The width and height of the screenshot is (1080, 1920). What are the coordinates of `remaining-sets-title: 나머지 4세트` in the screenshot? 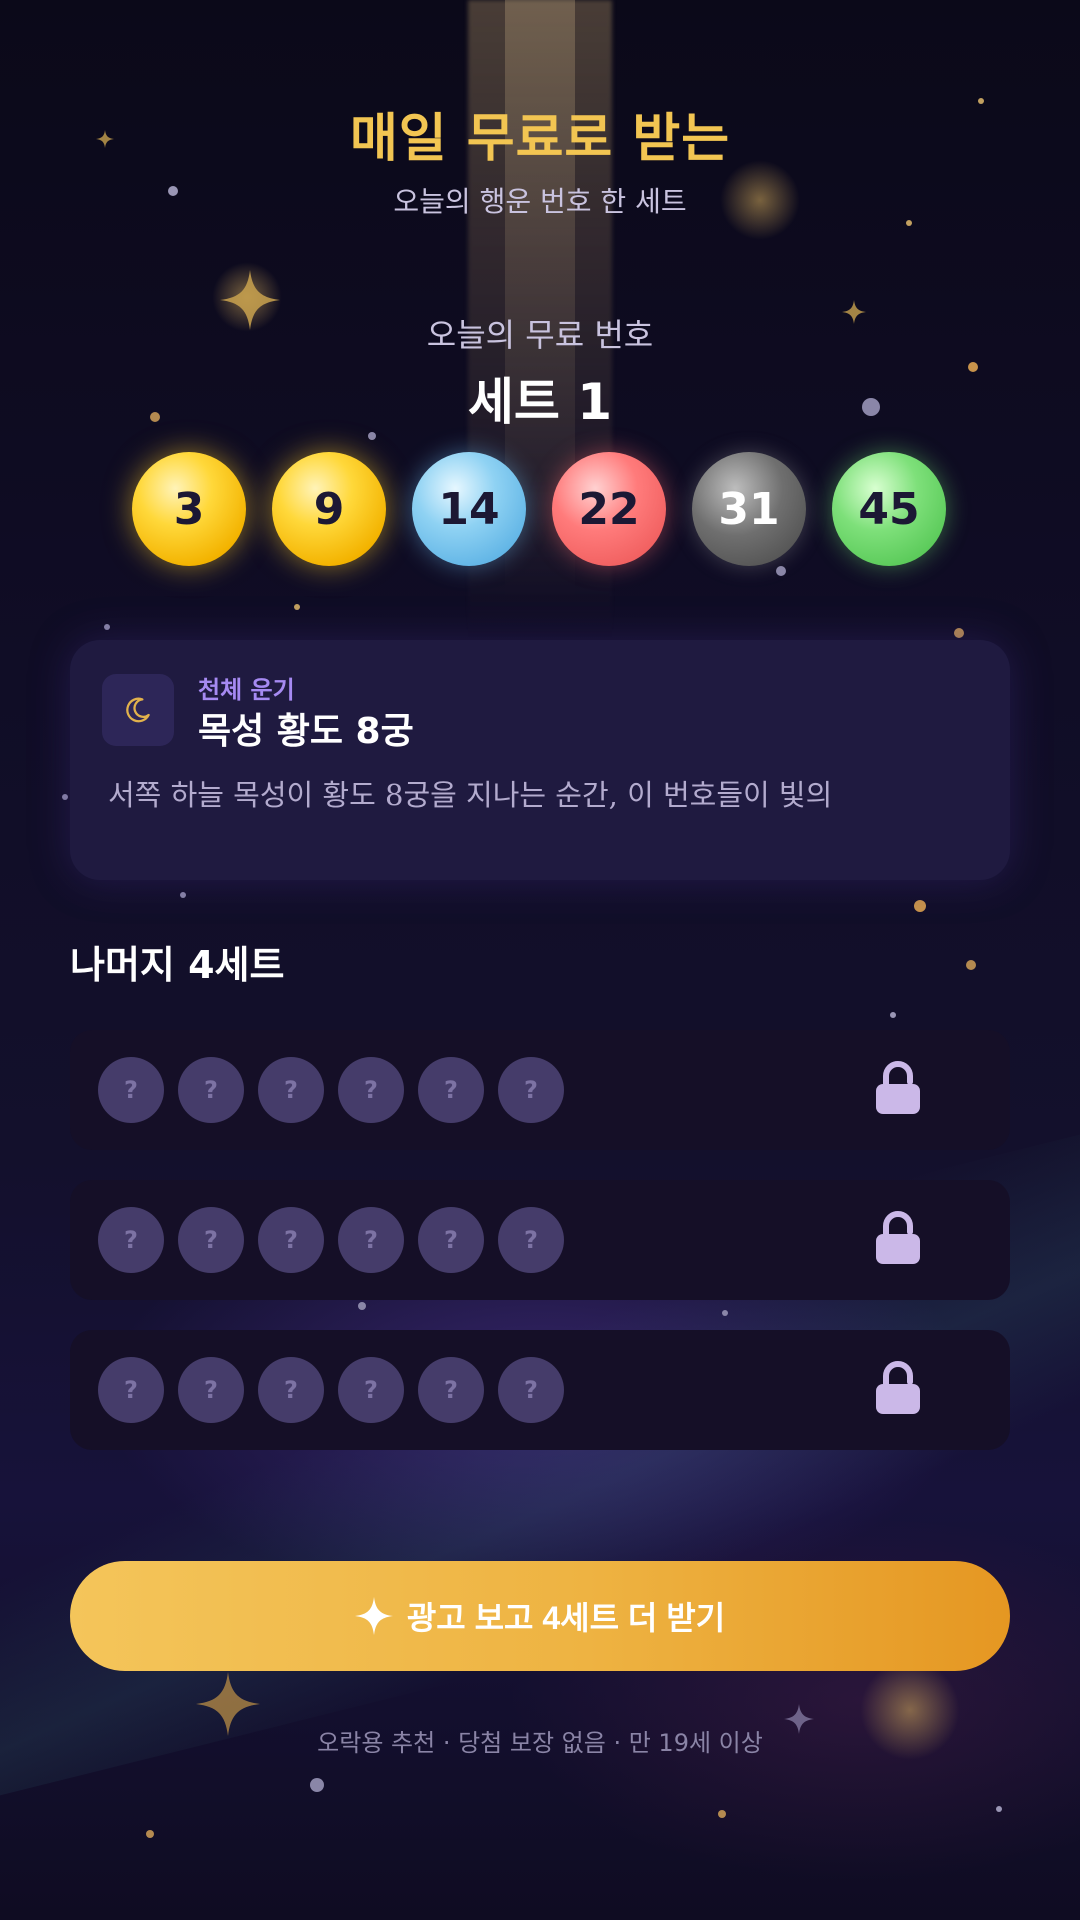 It's located at (177, 965).